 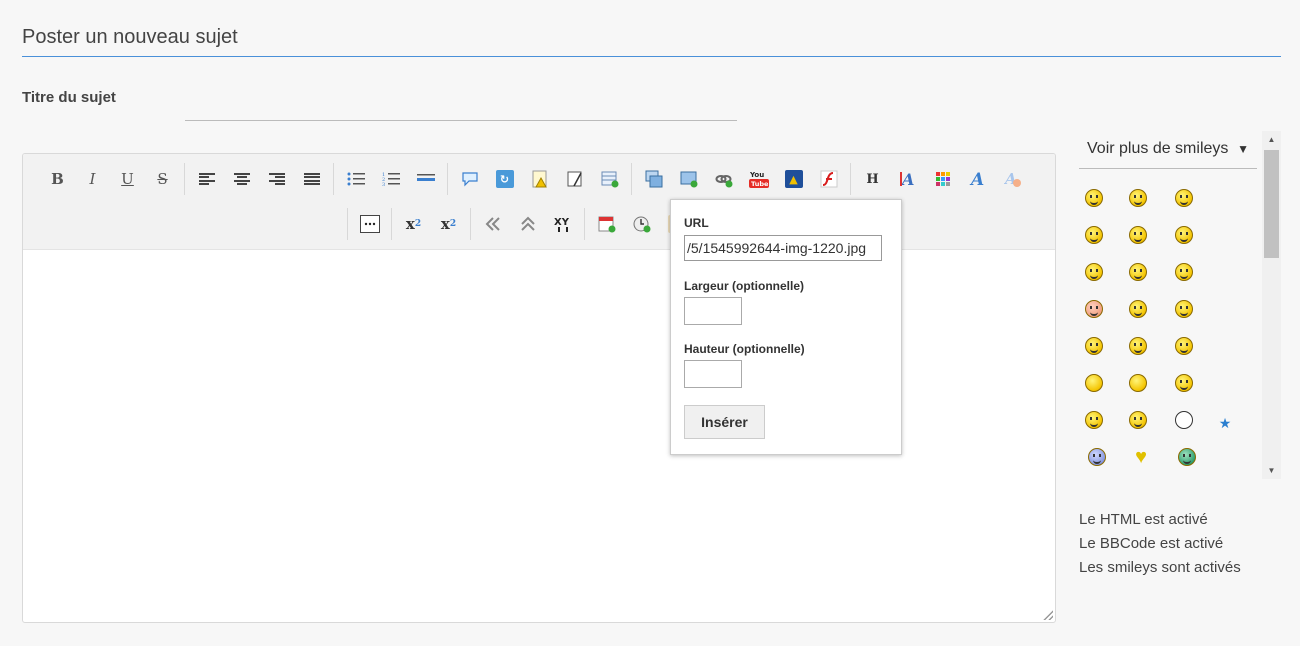 What do you see at coordinates (653, 179) in the screenshot?
I see `image-upload-button` at bounding box center [653, 179].